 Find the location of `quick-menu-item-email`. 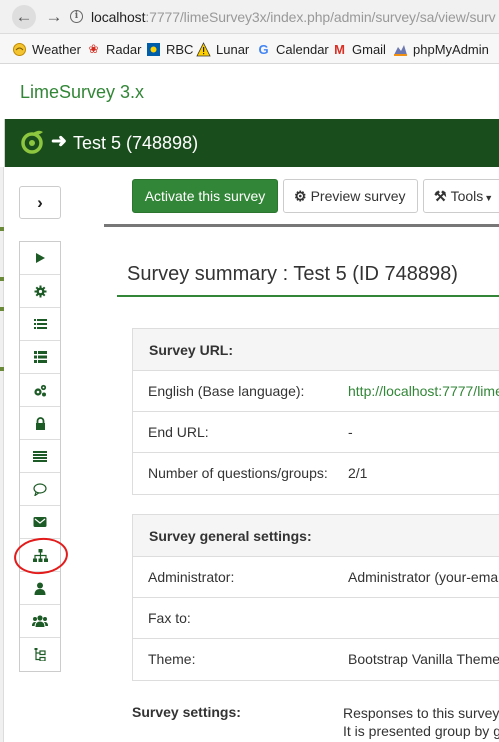

quick-menu-item-email is located at coordinates (40, 522).